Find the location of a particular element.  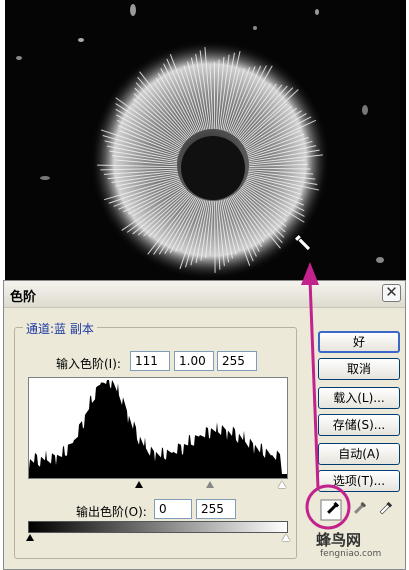

watermark: 蜂鸟网 fengniao.com is located at coordinates (361, 549).